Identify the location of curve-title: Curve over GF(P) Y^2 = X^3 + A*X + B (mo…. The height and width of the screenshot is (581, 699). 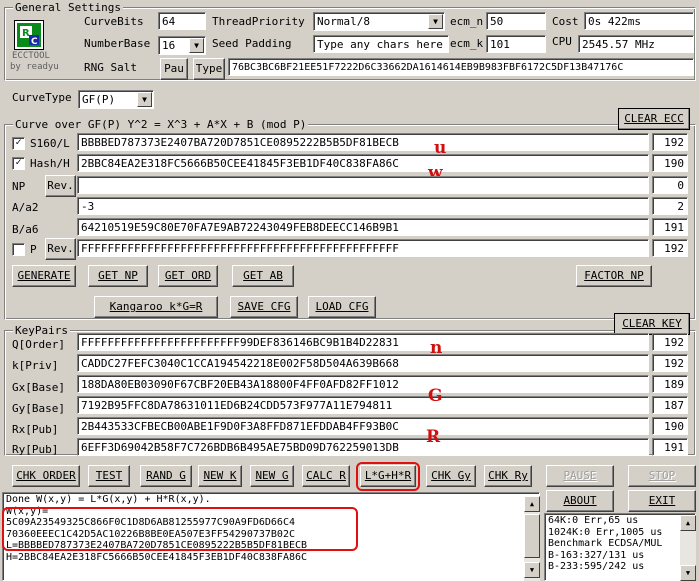
(161, 124).